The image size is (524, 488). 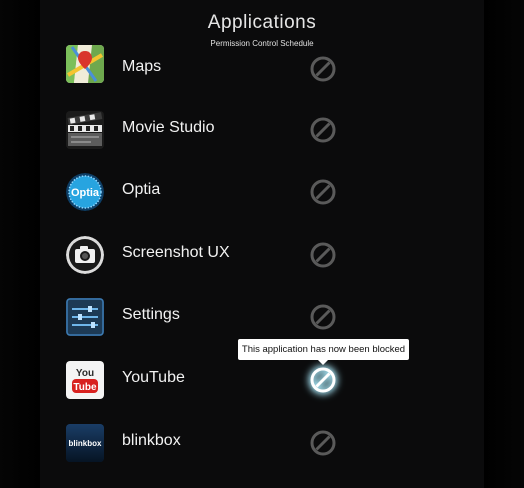 I want to click on optia-icon: Optia, so click(x=85, y=192).